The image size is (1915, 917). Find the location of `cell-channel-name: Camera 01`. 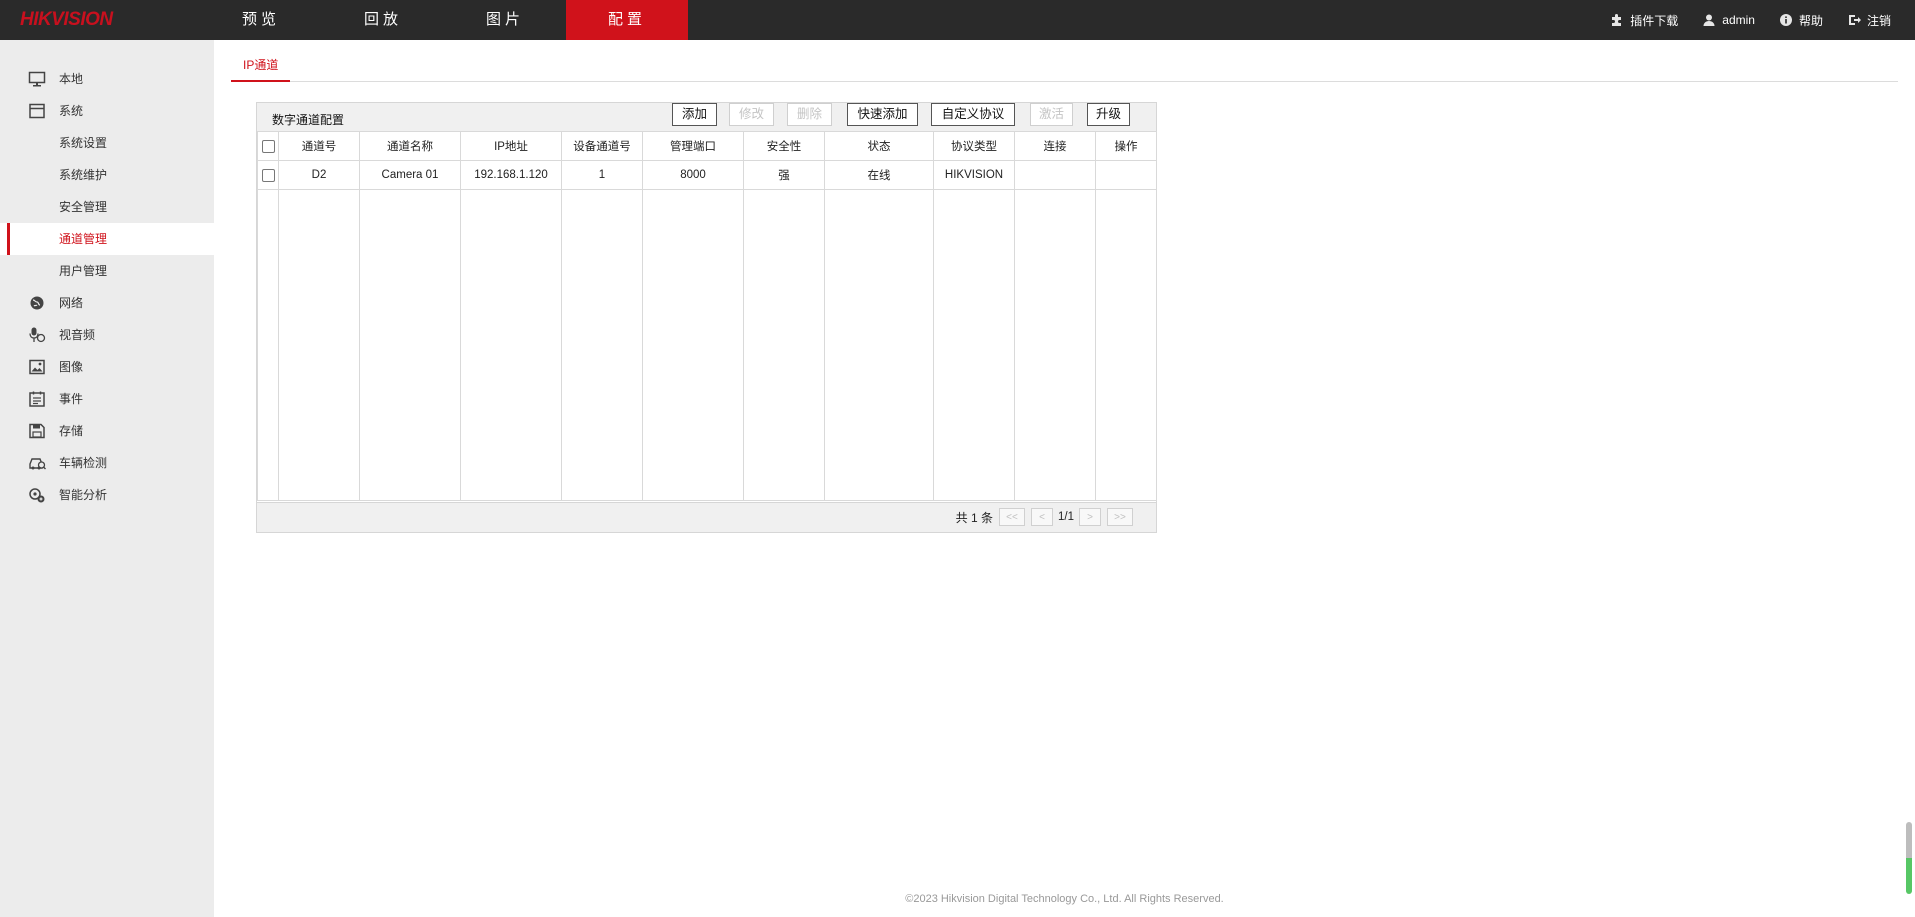

cell-channel-name: Camera 01 is located at coordinates (410, 175).